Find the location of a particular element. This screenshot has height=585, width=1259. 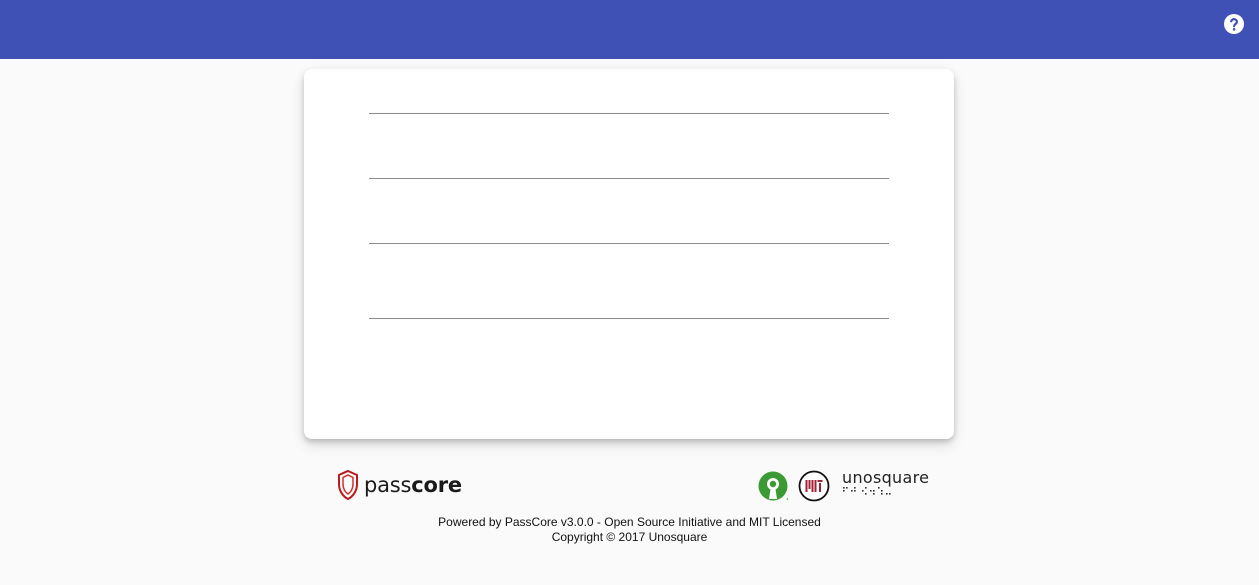

passcore-logo: passcore is located at coordinates (399, 485).